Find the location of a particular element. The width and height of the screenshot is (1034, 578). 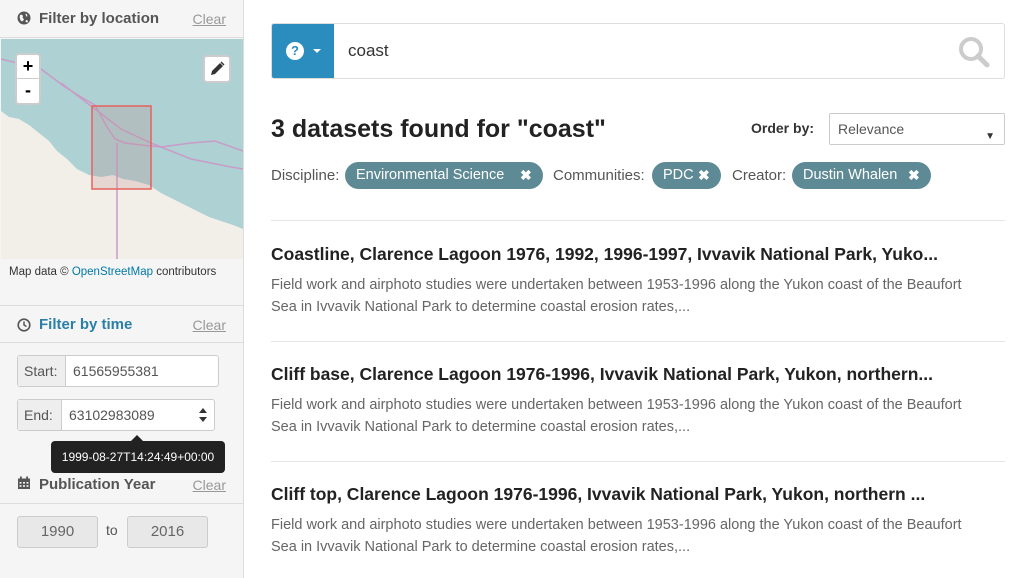

discipline-label: Discipline: is located at coordinates (305, 175).